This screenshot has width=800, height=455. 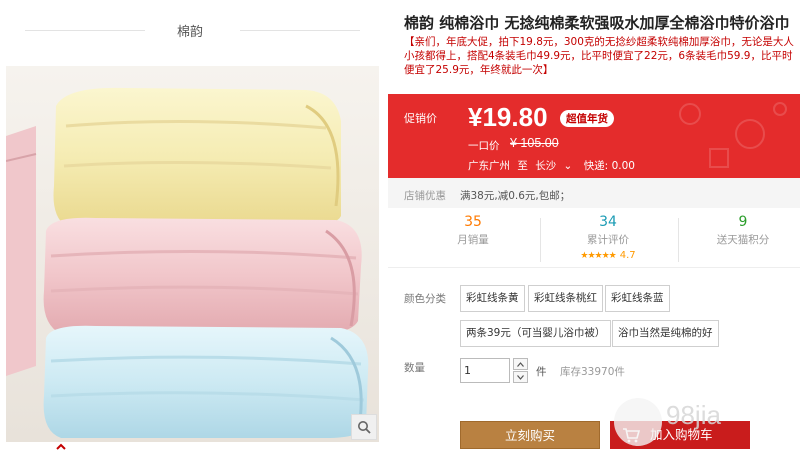 What do you see at coordinates (536, 333) in the screenshot?
I see `option-two-pack: 两条39元（可当婴儿浴巾被）` at bounding box center [536, 333].